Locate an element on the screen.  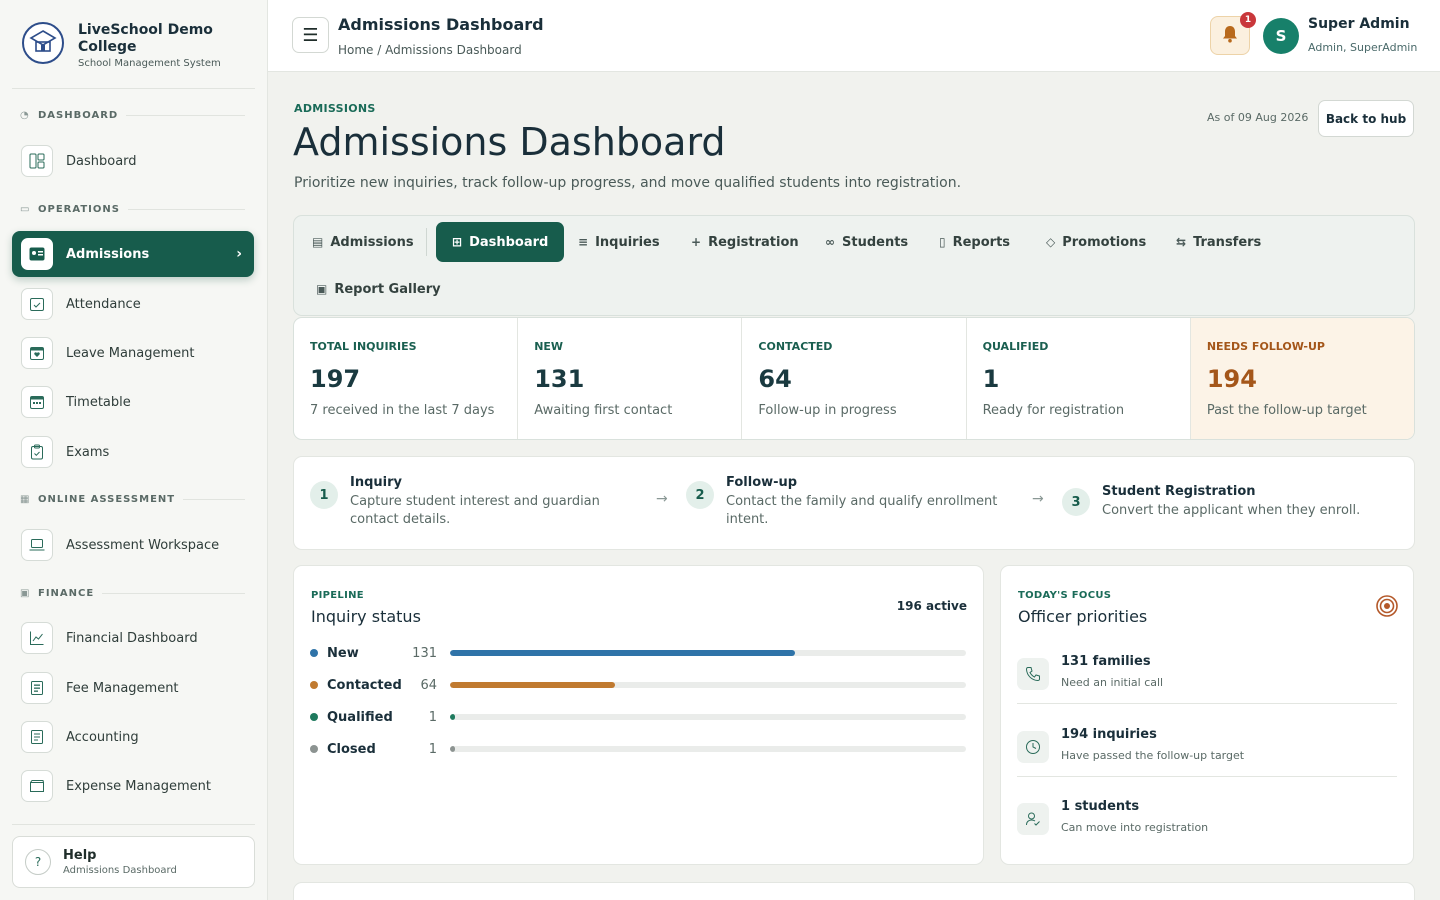
tab-report-gallery: ▣ Report Gallery is located at coordinates (378, 289).